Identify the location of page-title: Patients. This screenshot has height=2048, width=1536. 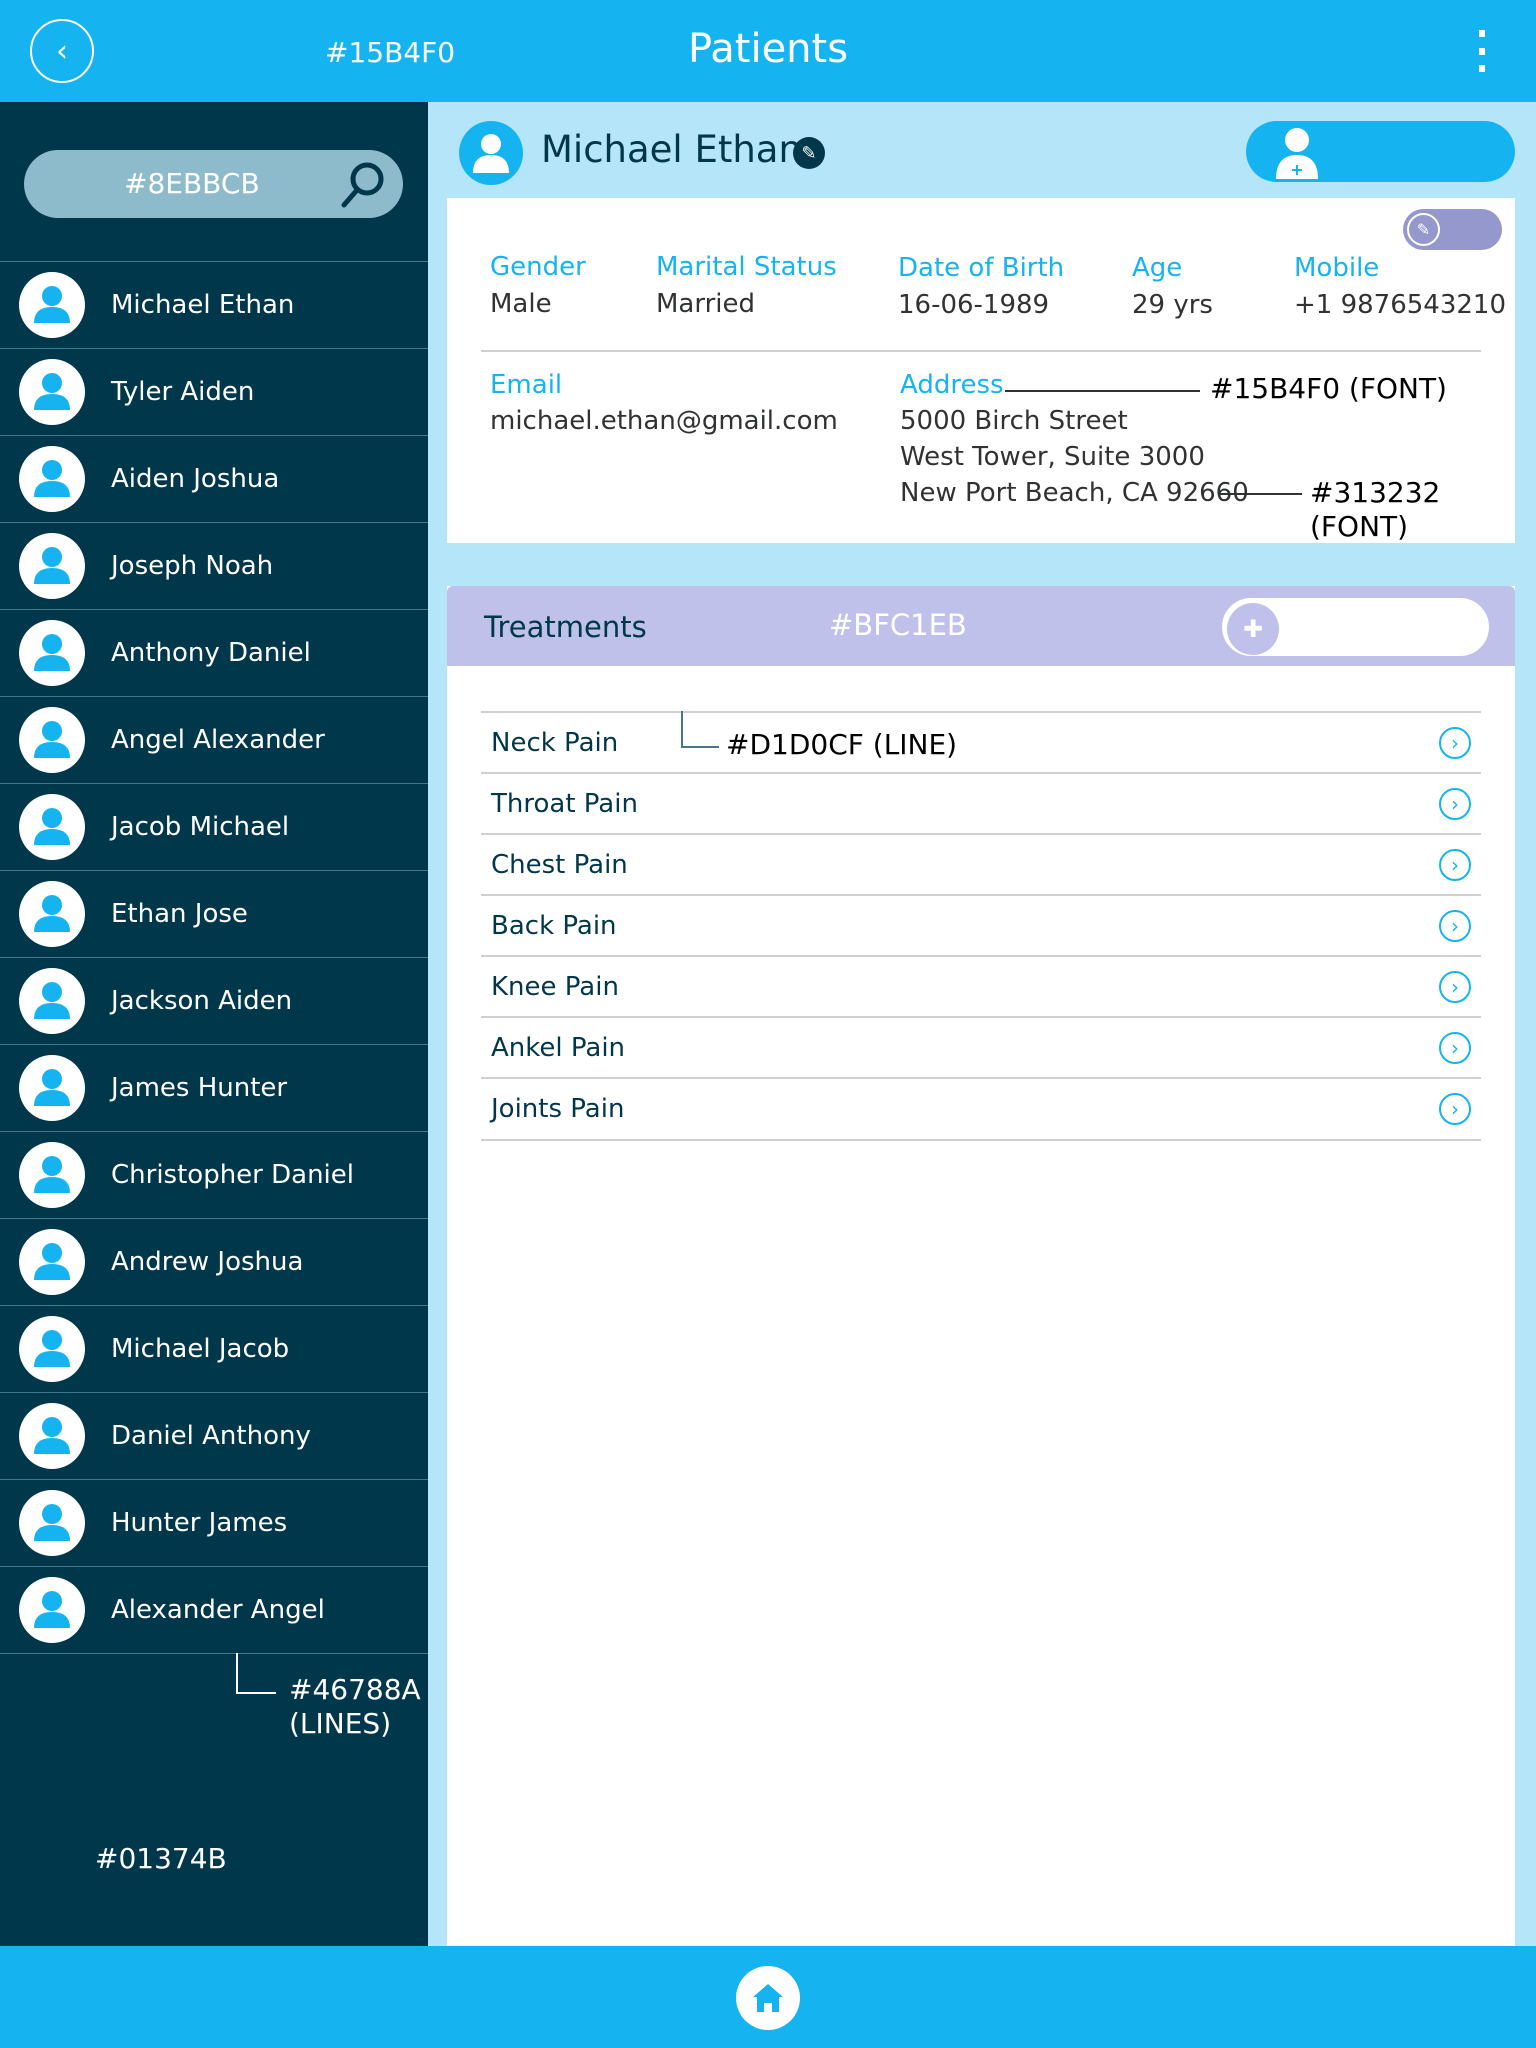
(768, 49).